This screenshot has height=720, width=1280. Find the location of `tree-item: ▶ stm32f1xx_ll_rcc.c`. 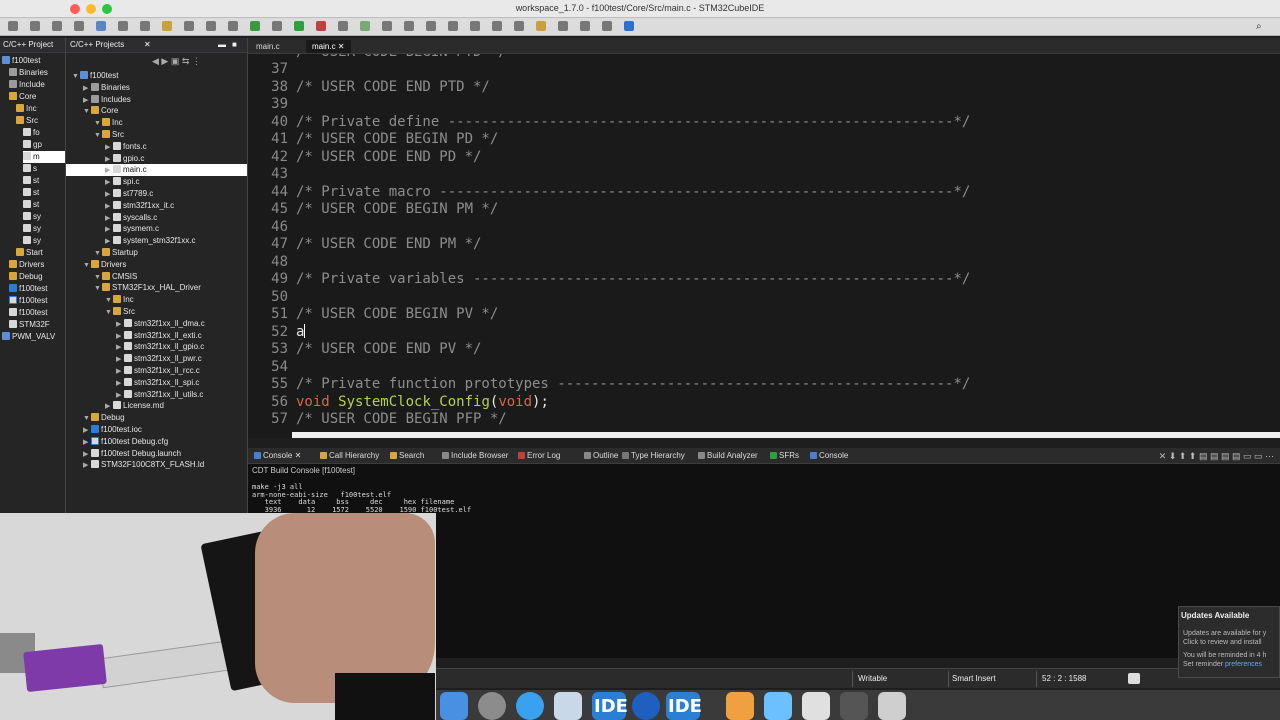

tree-item: ▶ stm32f1xx_ll_rcc.c is located at coordinates (156, 371).